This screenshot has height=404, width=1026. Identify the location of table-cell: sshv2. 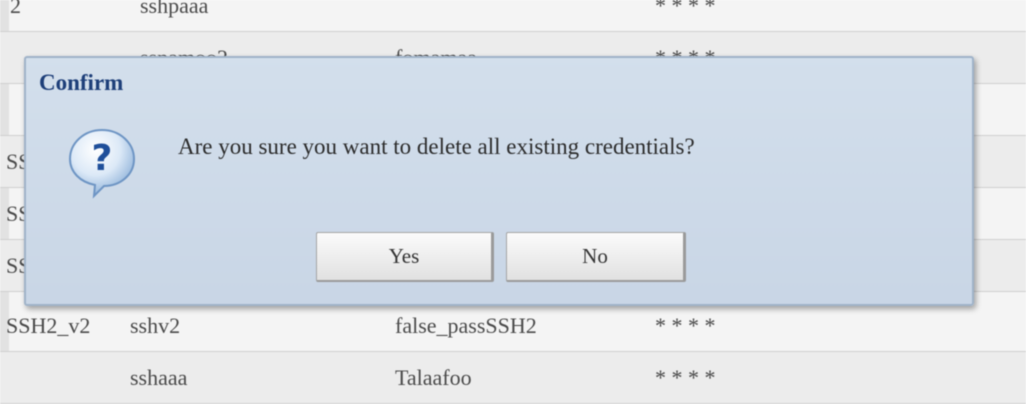
(155, 325).